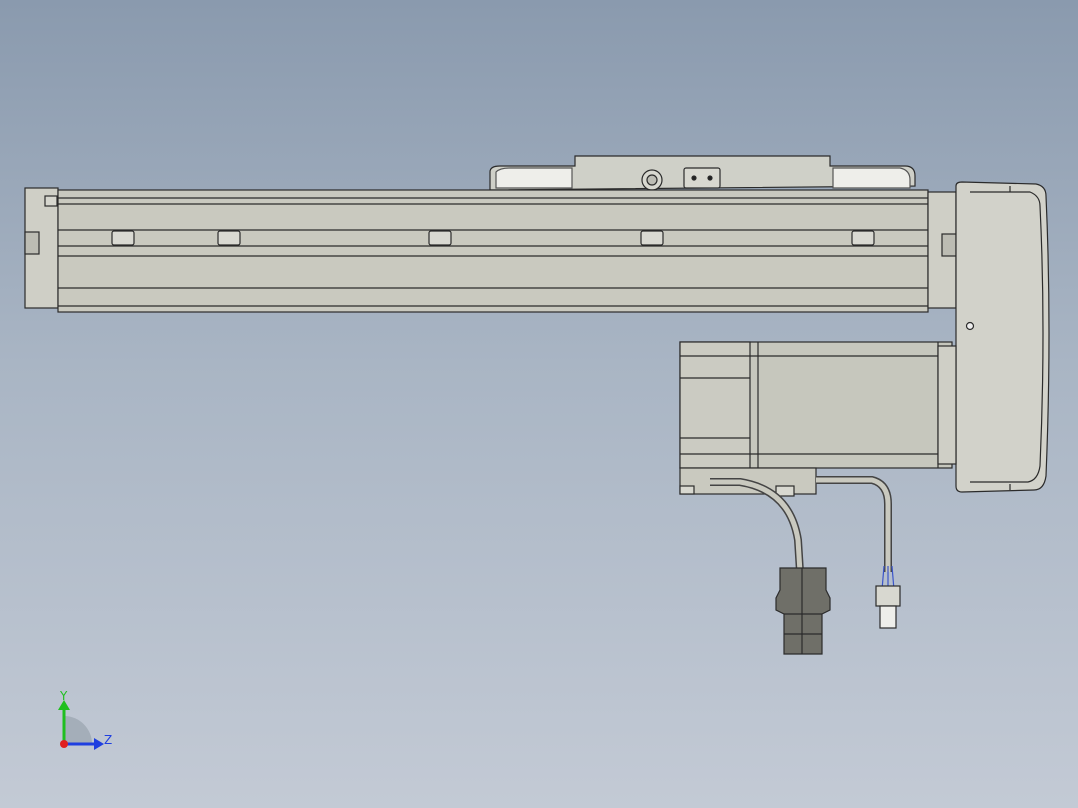  I want to click on x-axis-dot, so click(64, 744).